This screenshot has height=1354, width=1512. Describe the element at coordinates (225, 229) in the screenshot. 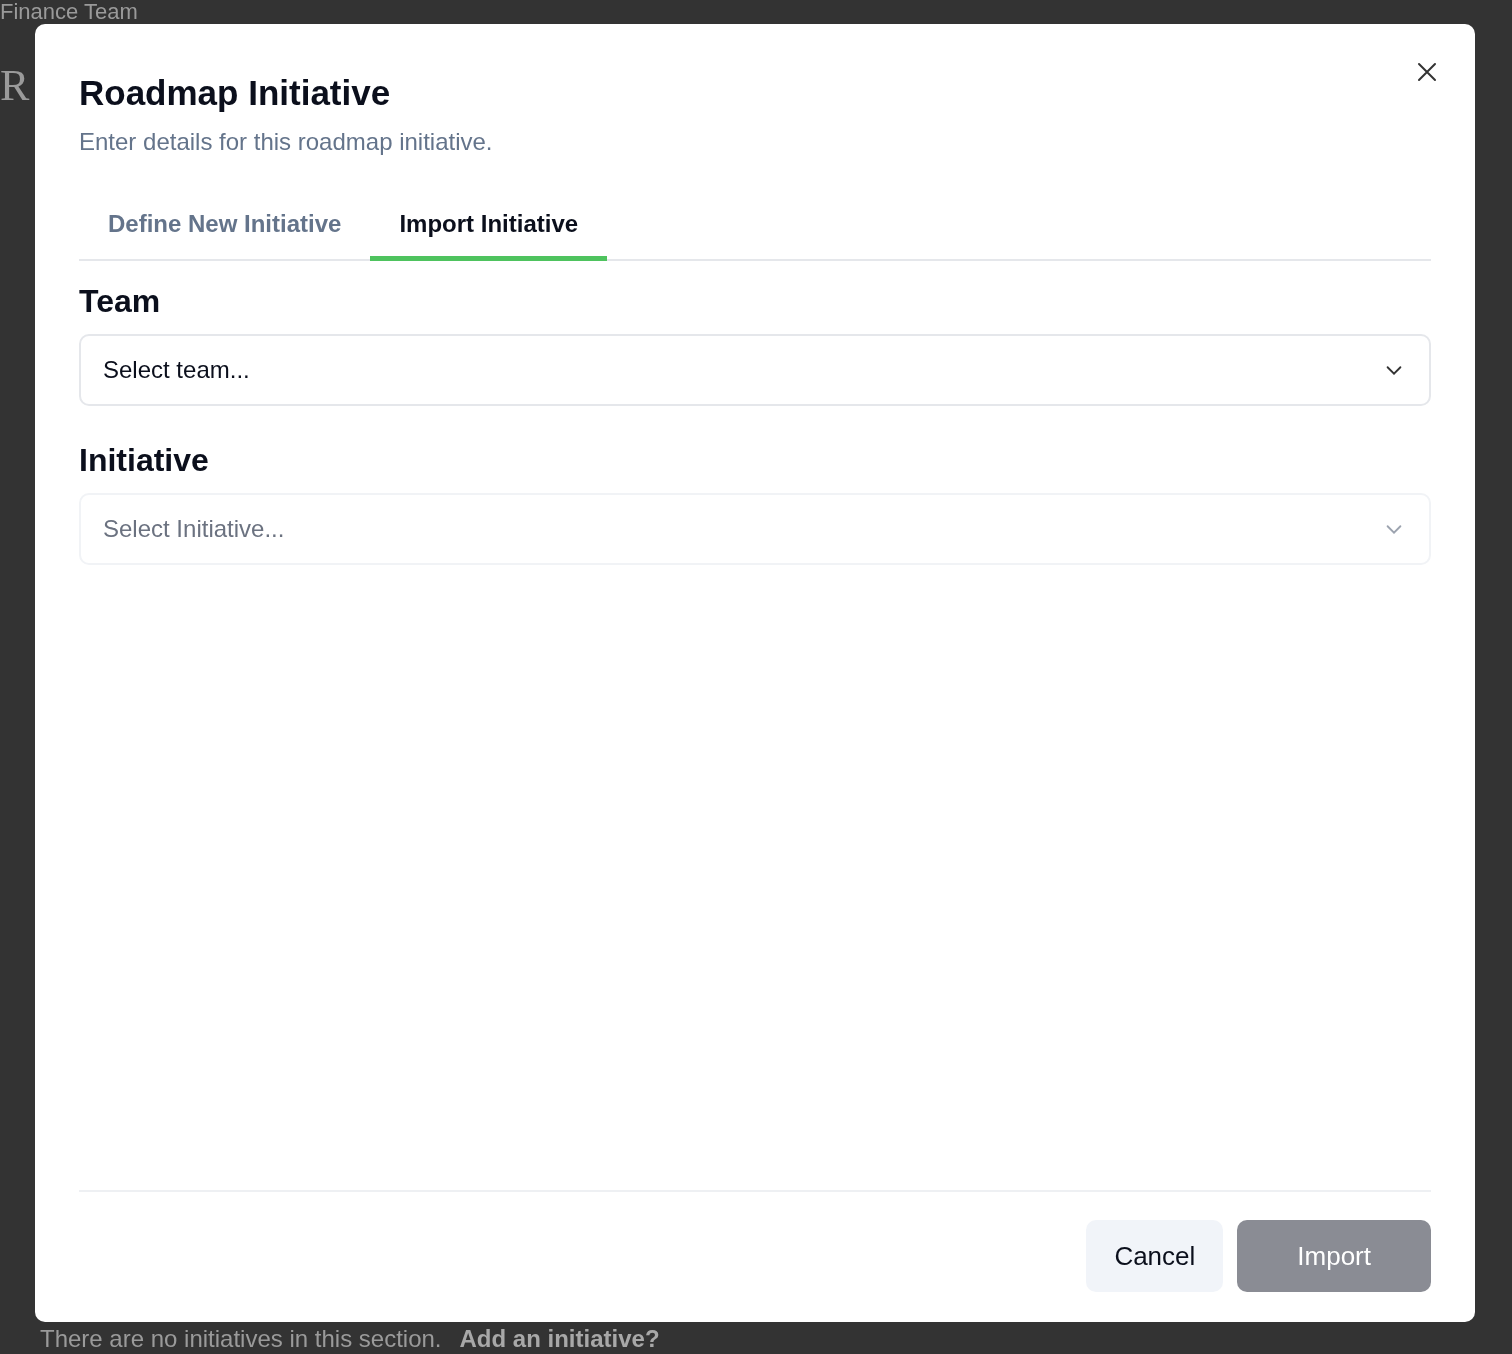

I see `tab: Define New Initiative` at that location.